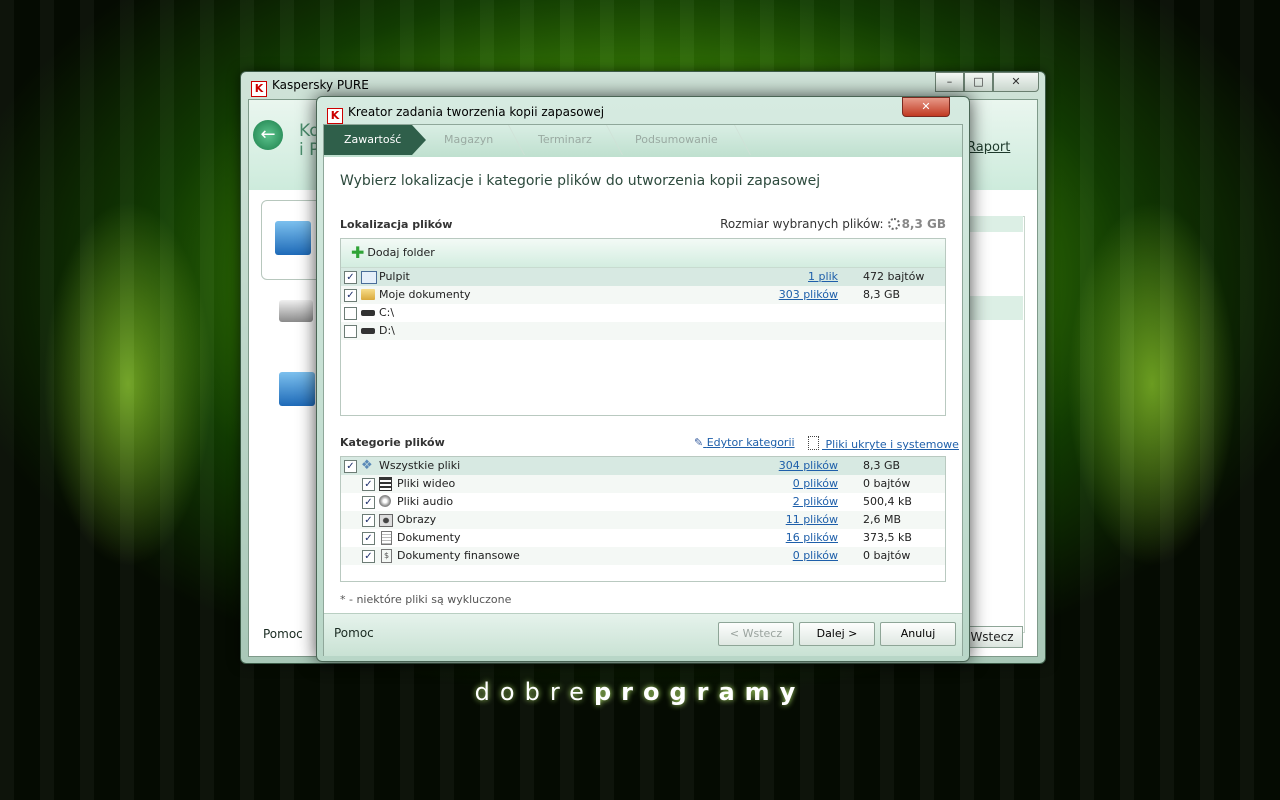 This screenshot has width=1280, height=800. I want to click on document-icon, so click(813, 443).